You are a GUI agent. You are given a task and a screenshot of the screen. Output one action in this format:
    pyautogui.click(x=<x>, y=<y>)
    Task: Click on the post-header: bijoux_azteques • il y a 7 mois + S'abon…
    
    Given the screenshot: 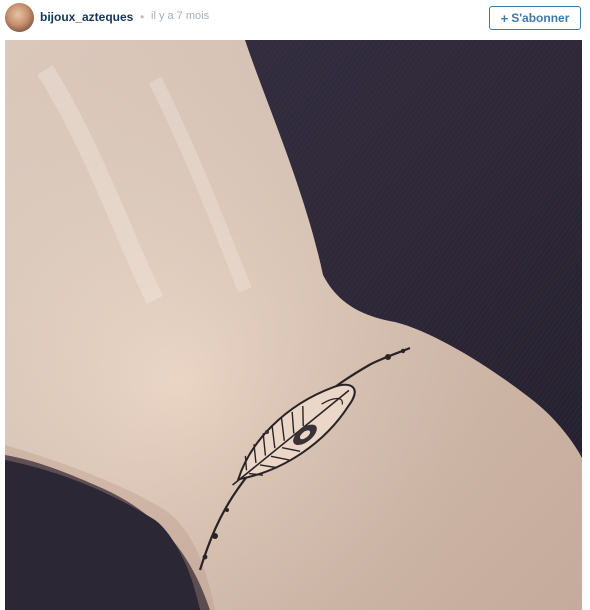 What is the action you would take?
    pyautogui.click(x=295, y=19)
    